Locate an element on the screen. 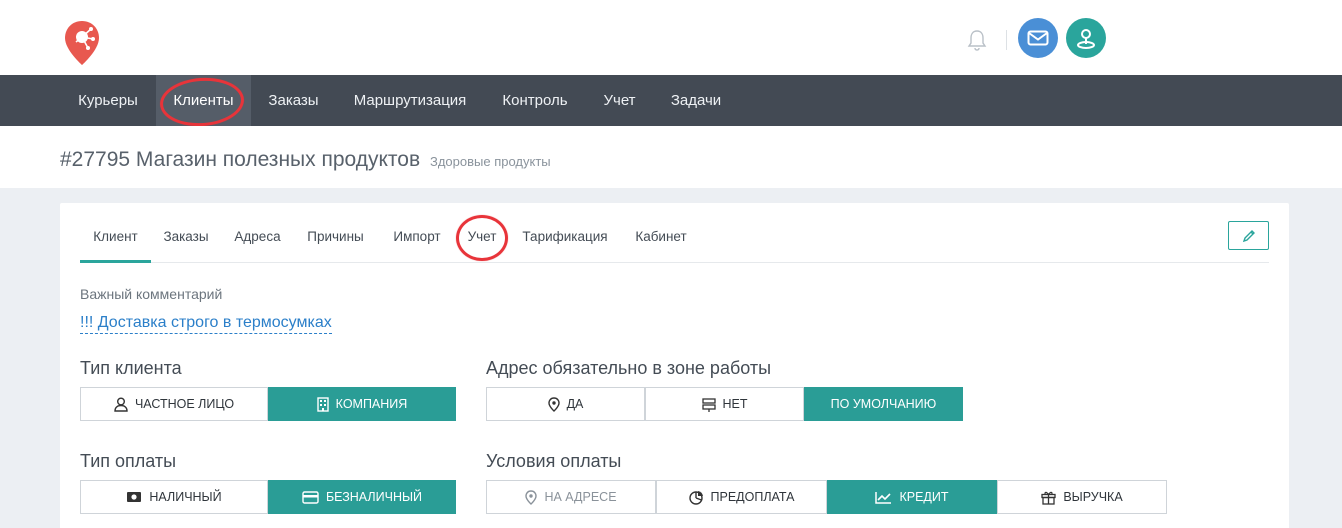  payment-terms-label: Условия оплаты is located at coordinates (554, 461).